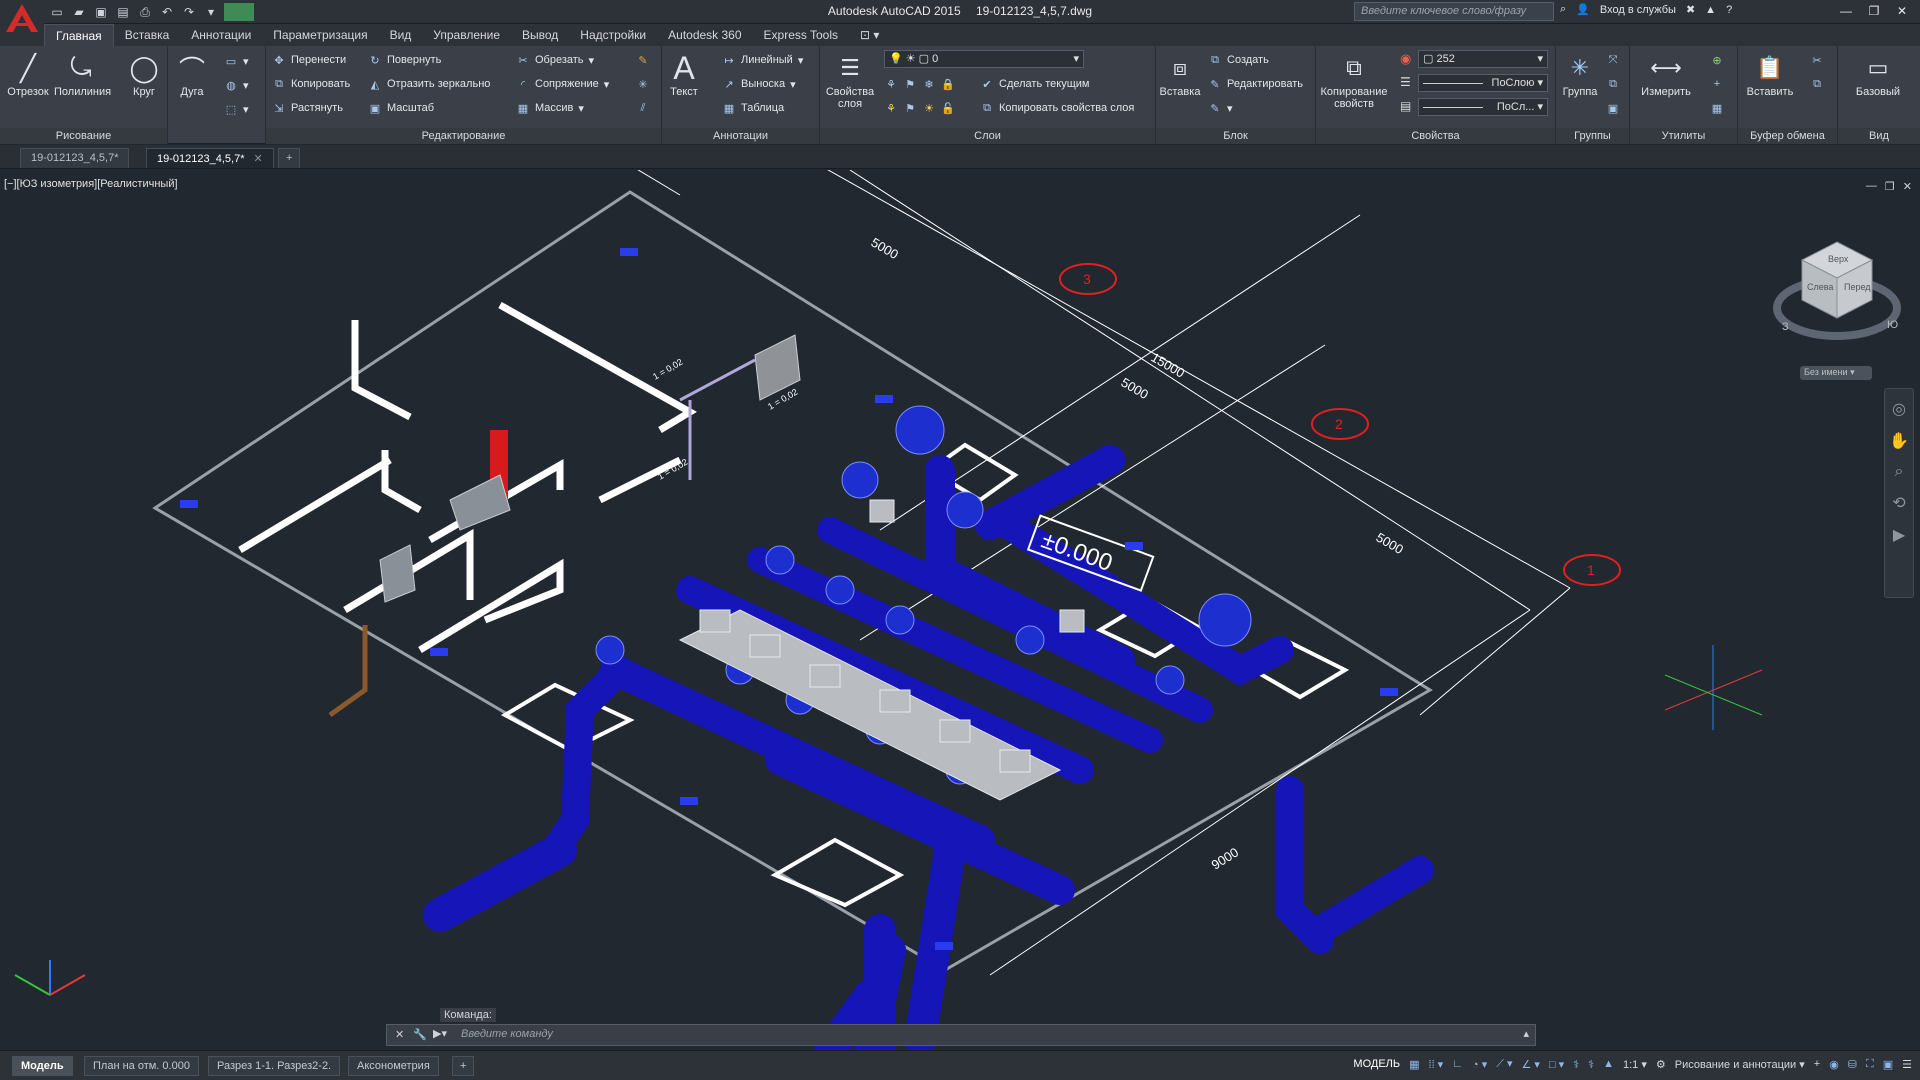 The image size is (1920, 1080). I want to click on auto-scale-icon: ⚕, so click(1591, 1064).